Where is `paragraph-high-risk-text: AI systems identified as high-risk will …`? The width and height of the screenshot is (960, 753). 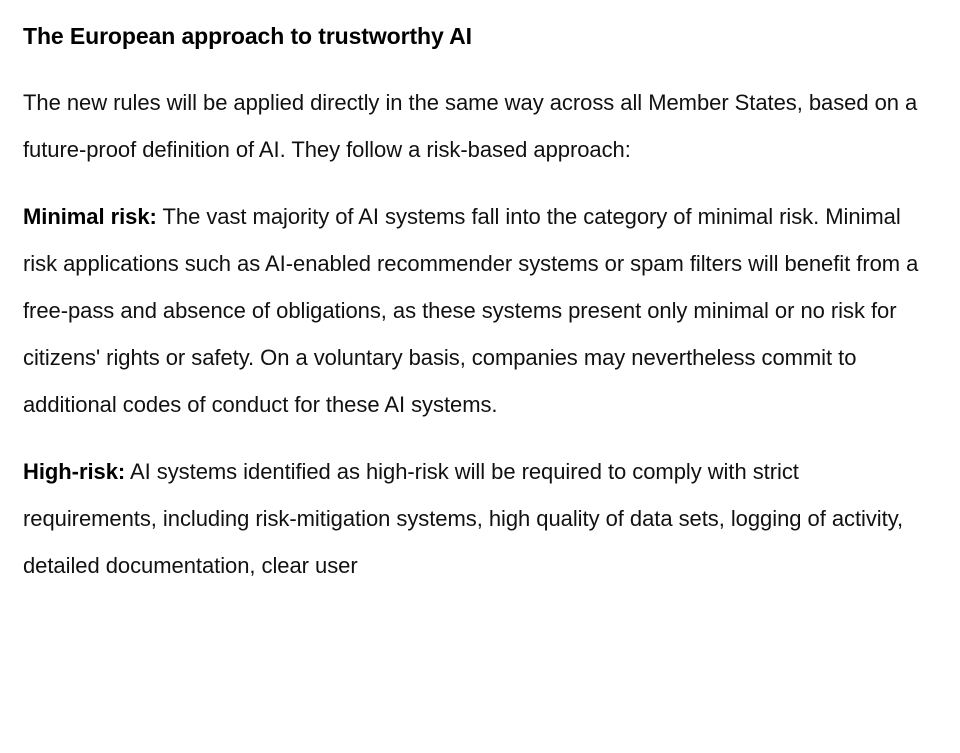 paragraph-high-risk-text: AI systems identified as high-risk will … is located at coordinates (463, 518).